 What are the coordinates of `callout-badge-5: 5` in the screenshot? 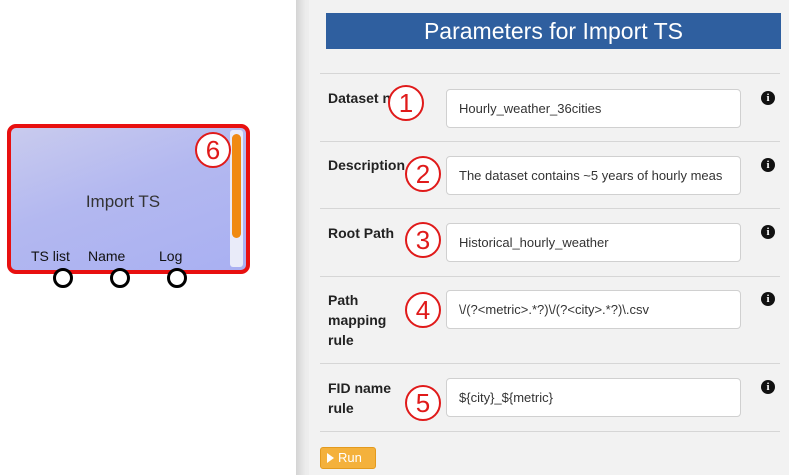 It's located at (423, 403).